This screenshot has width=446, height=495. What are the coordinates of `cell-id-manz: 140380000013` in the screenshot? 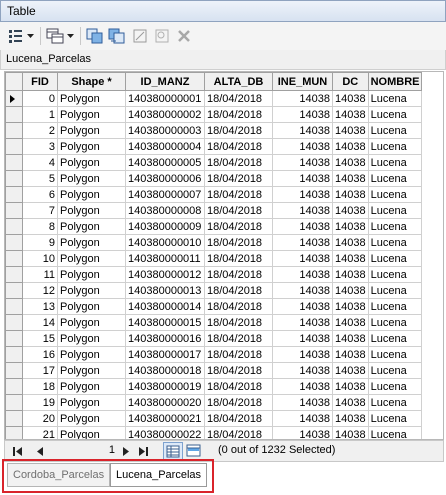 It's located at (165, 290).